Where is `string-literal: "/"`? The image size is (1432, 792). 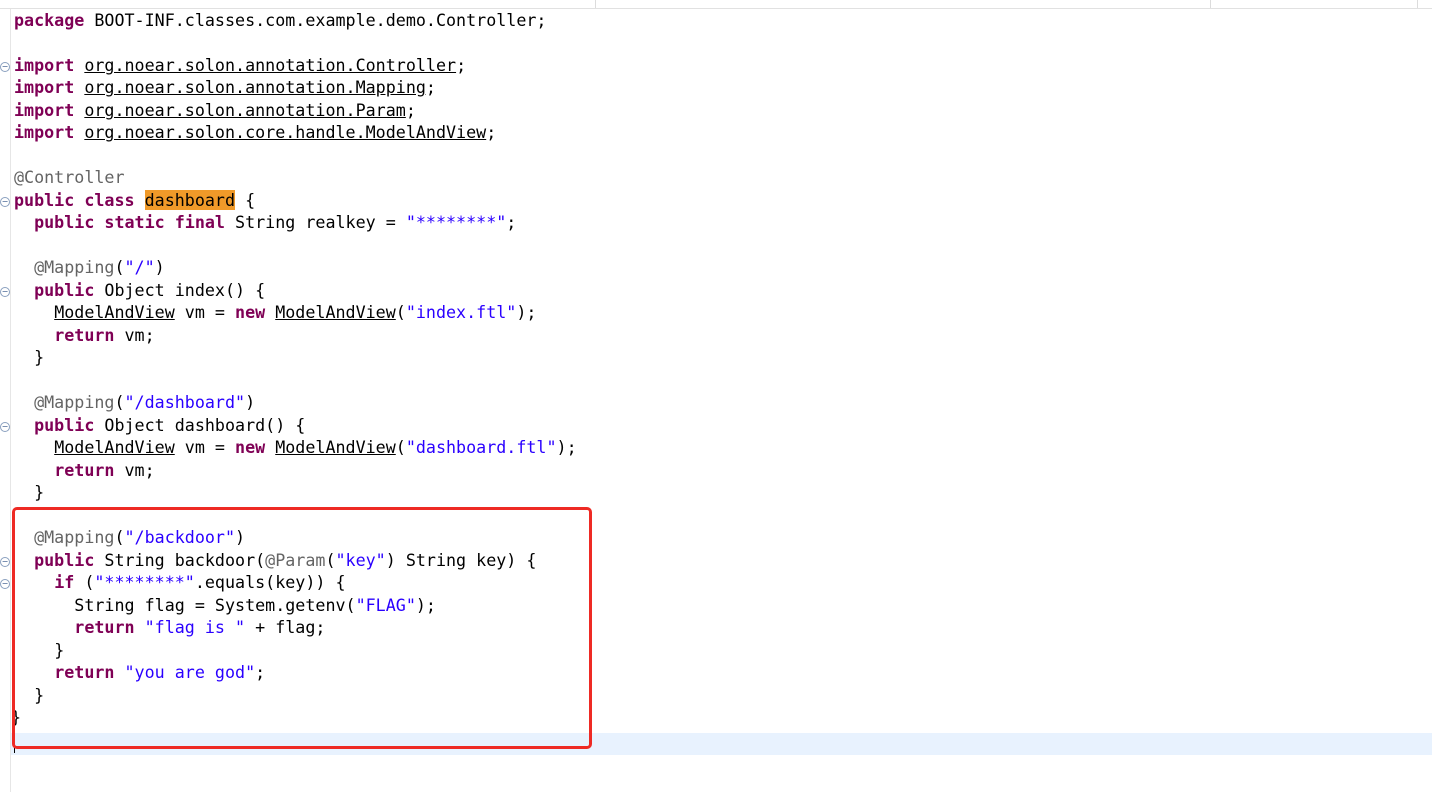
string-literal: "/" is located at coordinates (139, 267).